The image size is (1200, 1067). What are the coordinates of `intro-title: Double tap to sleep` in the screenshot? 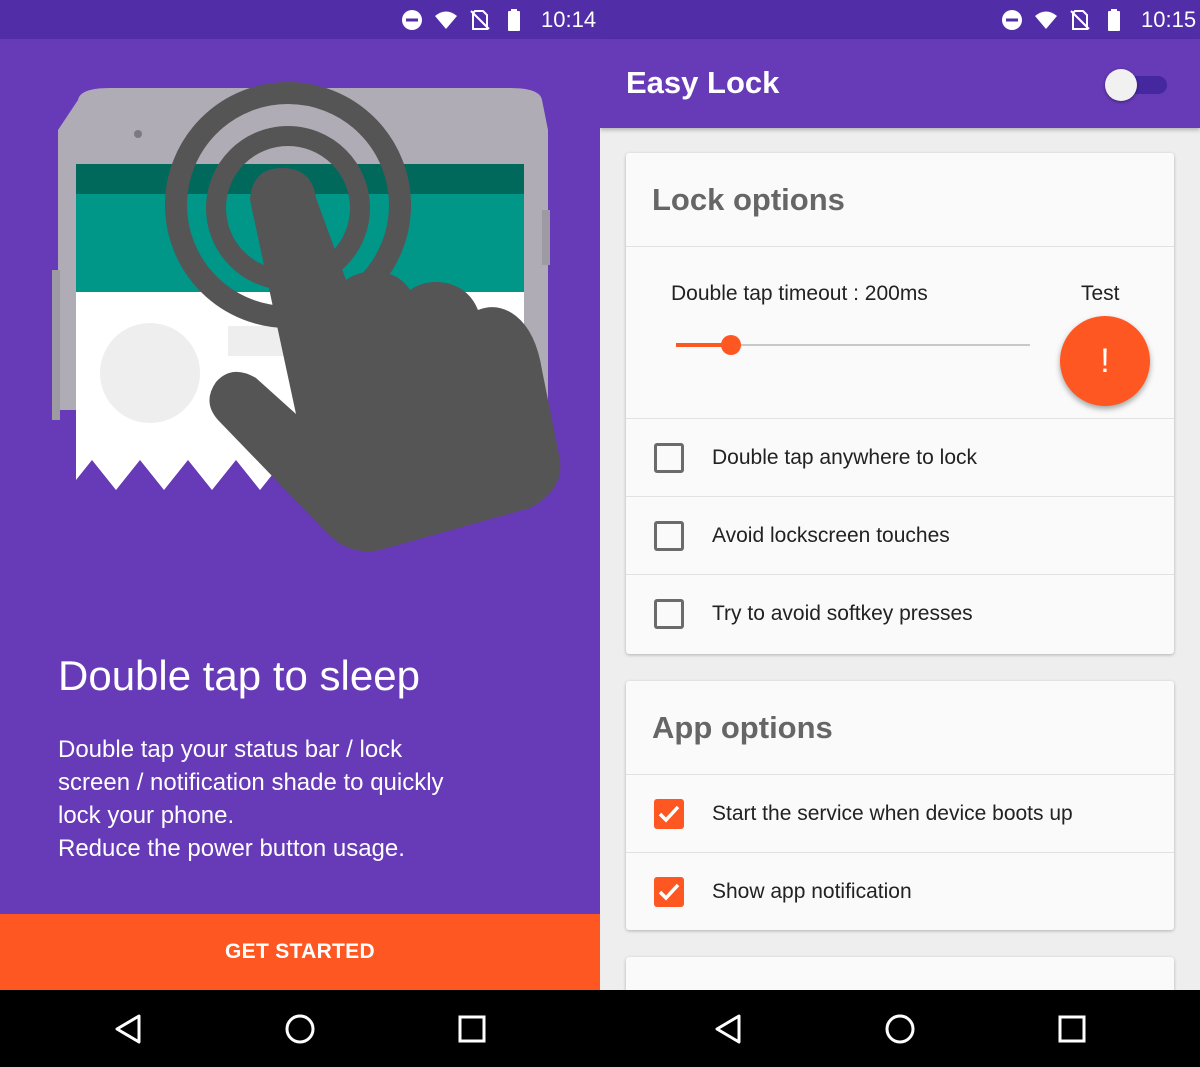 It's located at (239, 675).